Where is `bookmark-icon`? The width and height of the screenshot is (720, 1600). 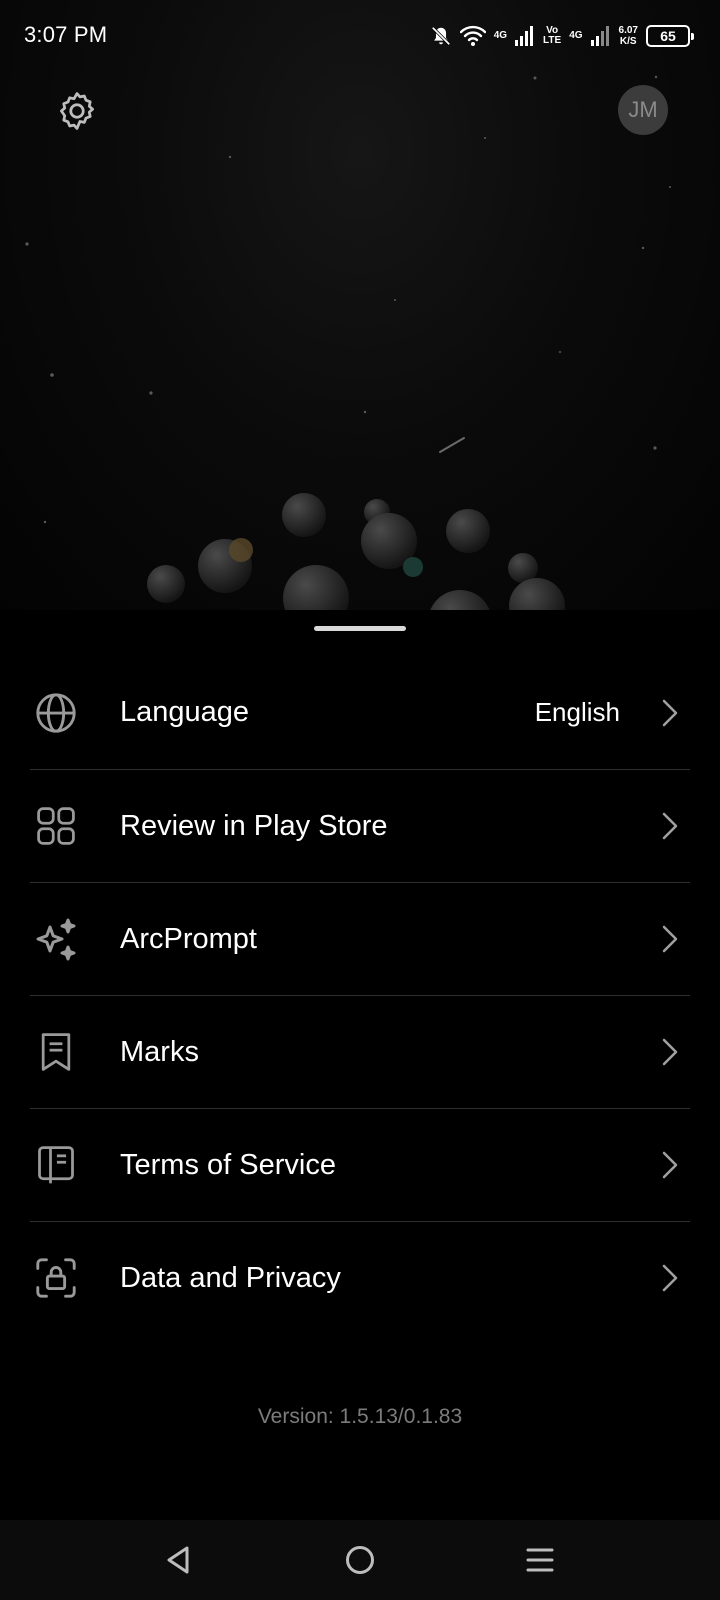 bookmark-icon is located at coordinates (56, 1052).